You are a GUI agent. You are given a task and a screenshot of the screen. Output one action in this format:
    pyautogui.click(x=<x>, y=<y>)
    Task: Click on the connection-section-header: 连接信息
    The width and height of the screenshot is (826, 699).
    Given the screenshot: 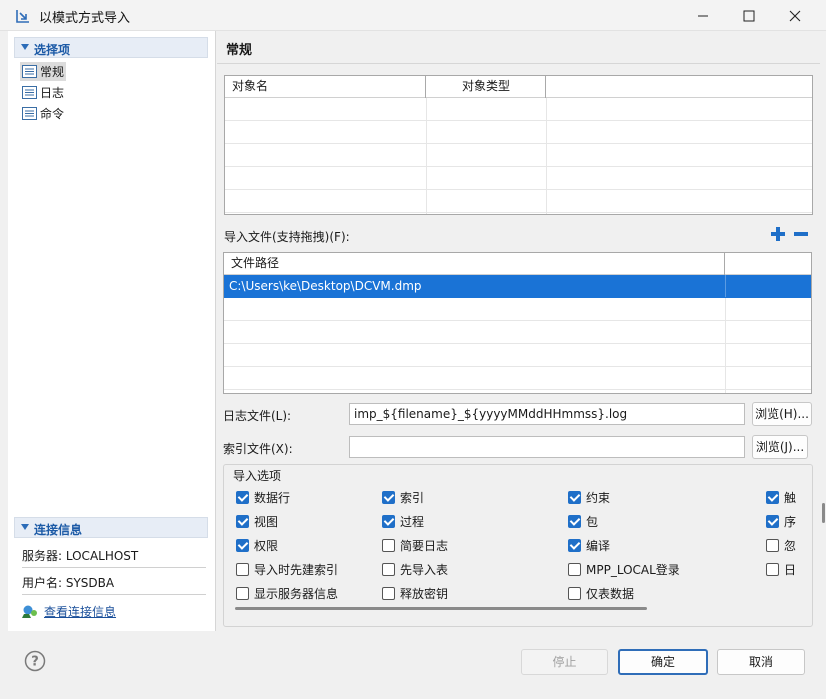 What is the action you would take?
    pyautogui.click(x=111, y=527)
    